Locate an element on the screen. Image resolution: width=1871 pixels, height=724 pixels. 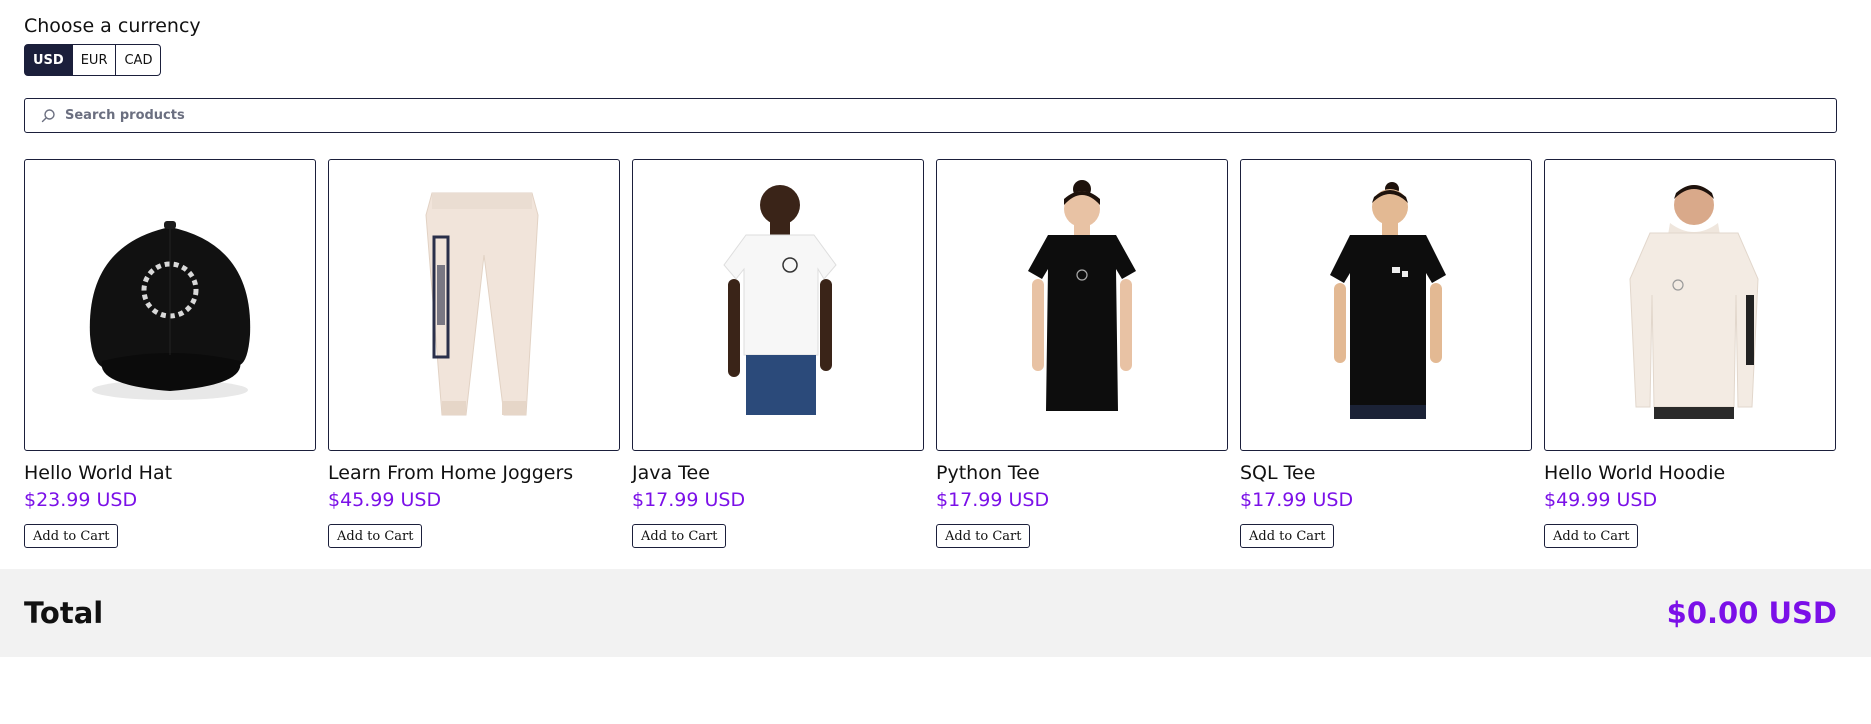
currency-button-group: USD EUR CAD is located at coordinates (112, 60).